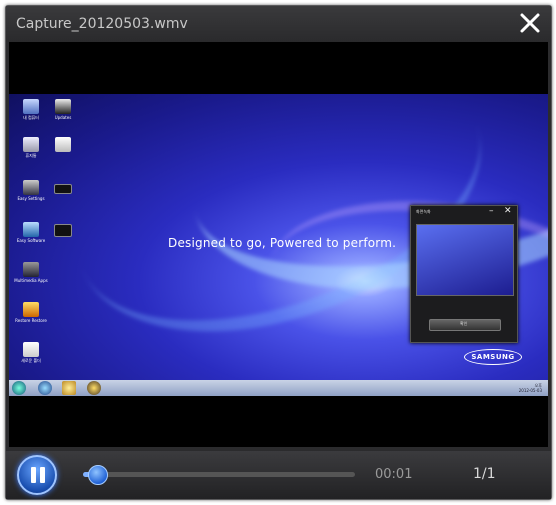  Describe the element at coordinates (530, 23) in the screenshot. I see `close-icon` at that location.